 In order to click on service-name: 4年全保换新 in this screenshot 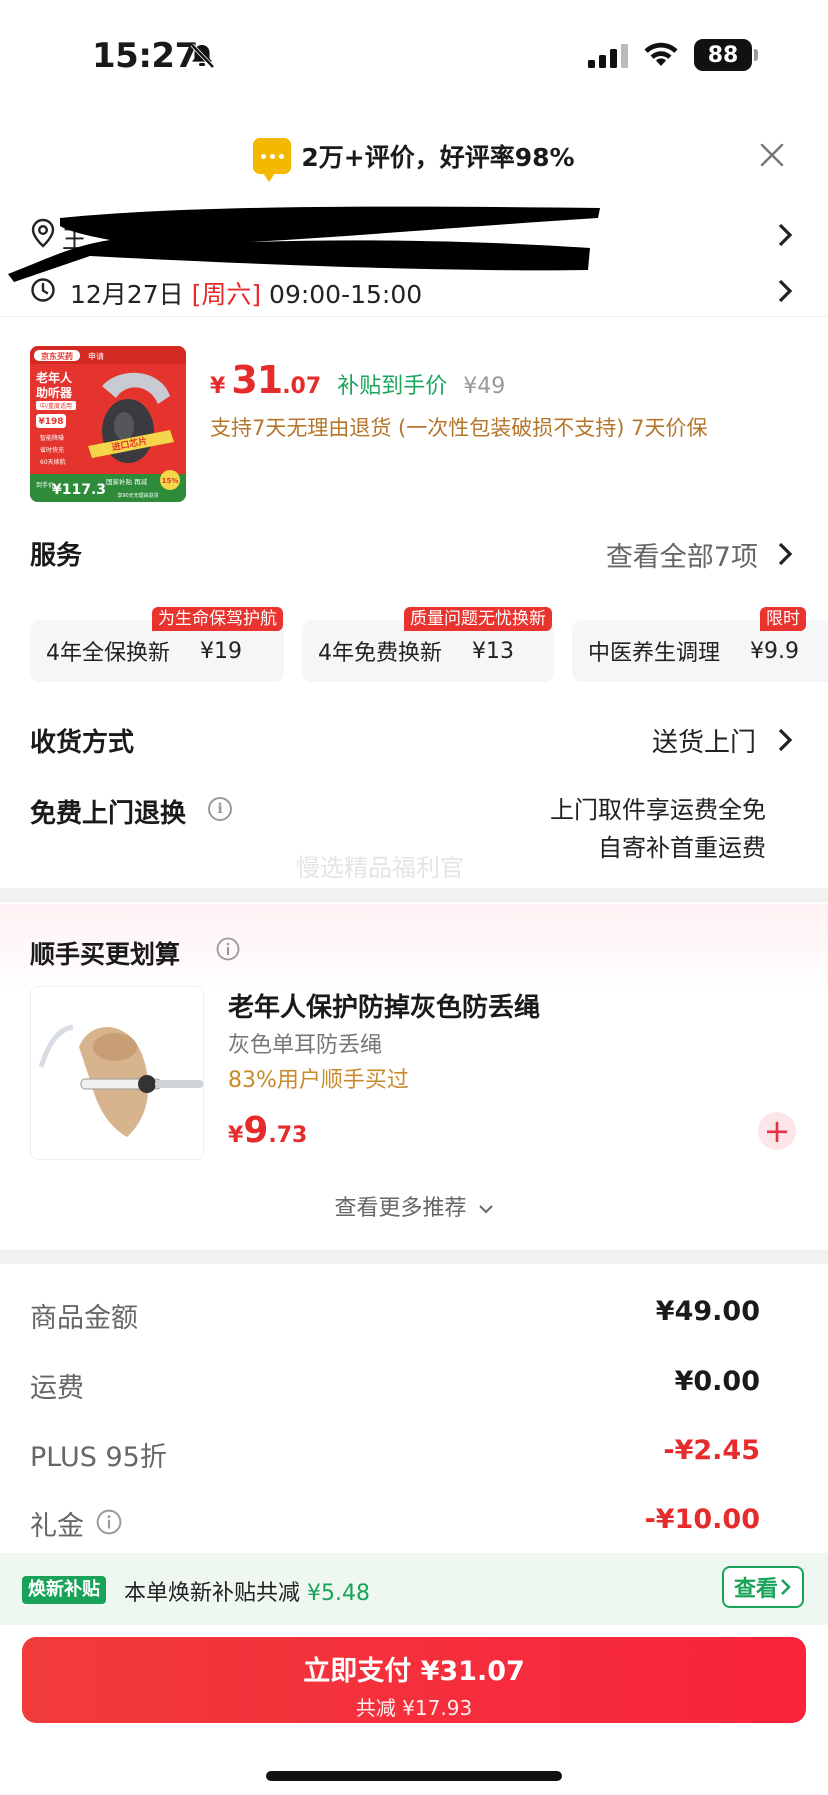, I will do `click(108, 653)`.